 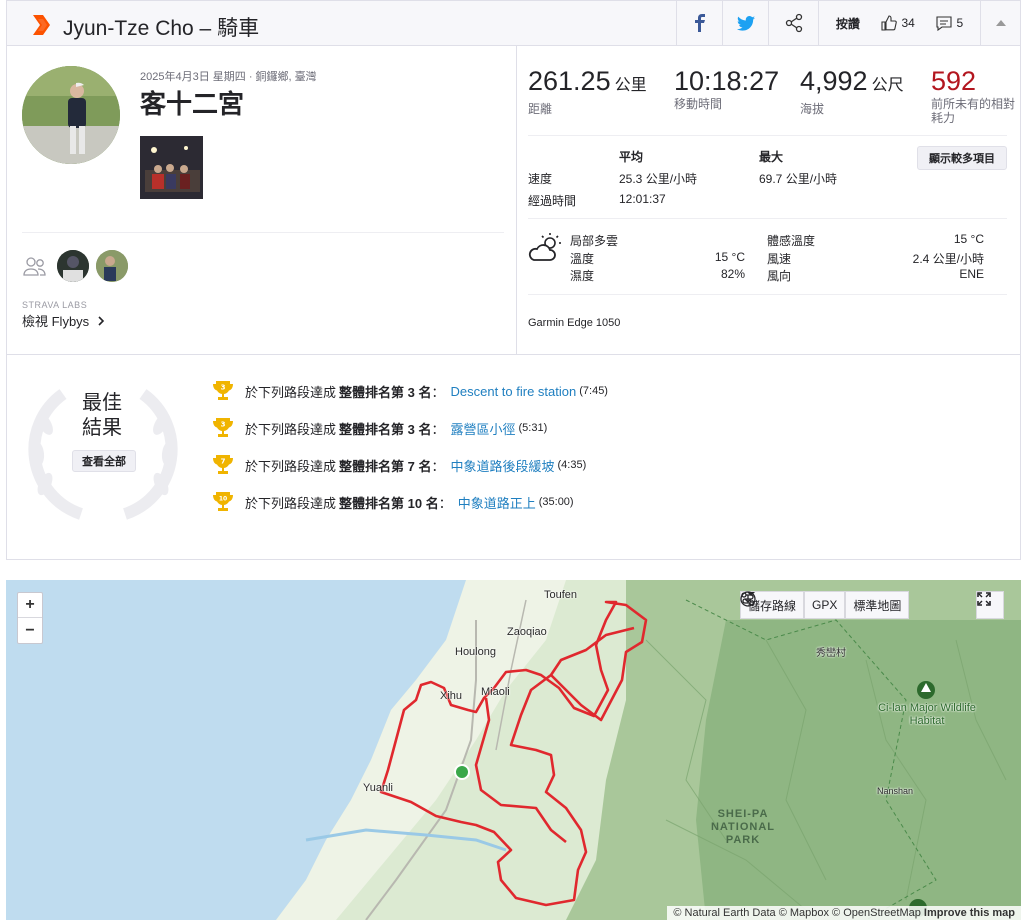 I want to click on segment-link: Descent to fire station, so click(x=514, y=391).